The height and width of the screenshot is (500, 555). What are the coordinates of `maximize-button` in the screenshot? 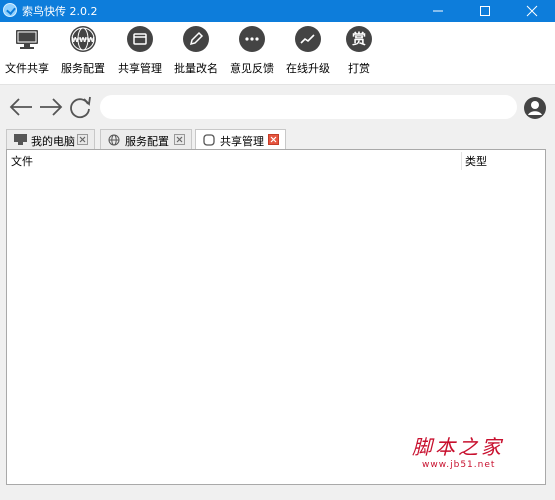 It's located at (485, 11).